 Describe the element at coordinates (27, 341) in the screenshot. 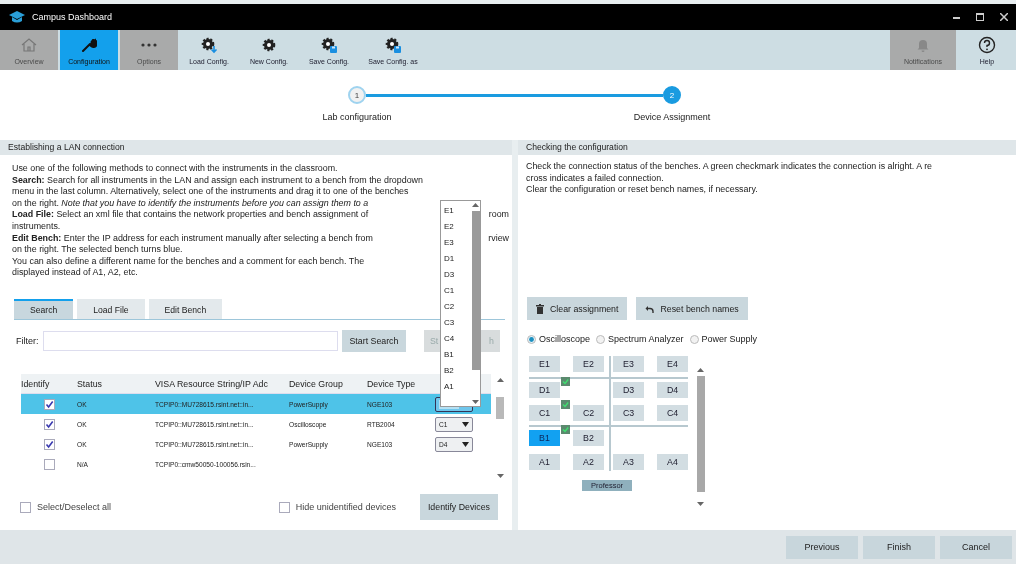

I see `field-label: Filter:` at that location.